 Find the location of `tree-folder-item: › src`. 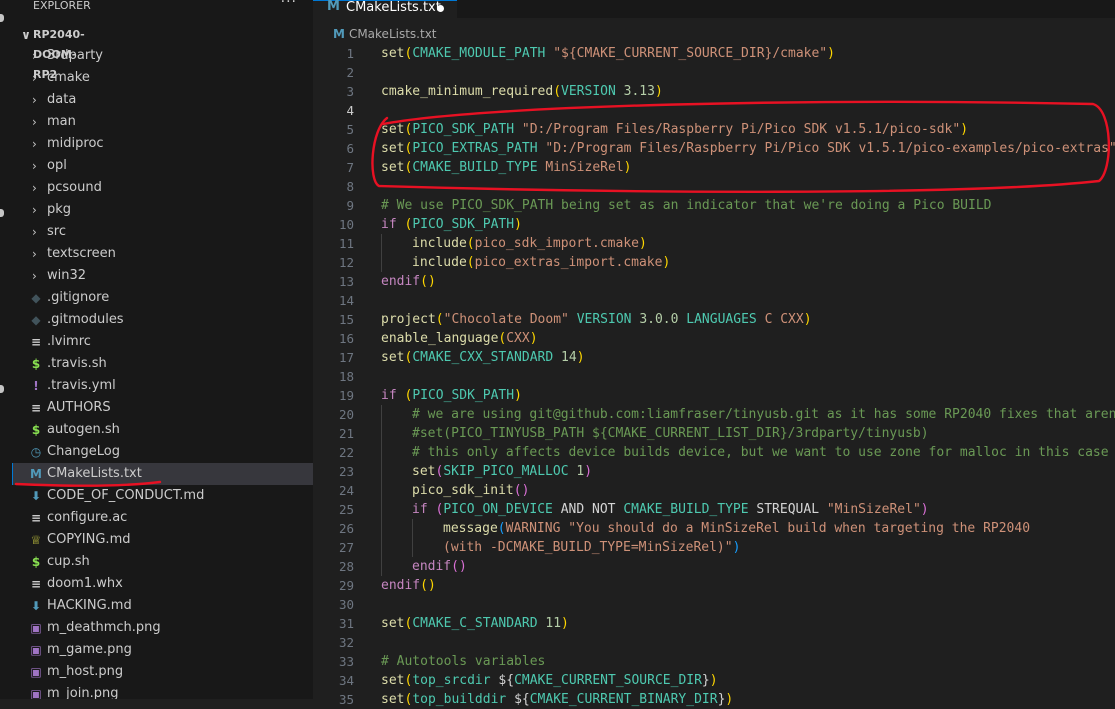

tree-folder-item: › src is located at coordinates (162, 232).